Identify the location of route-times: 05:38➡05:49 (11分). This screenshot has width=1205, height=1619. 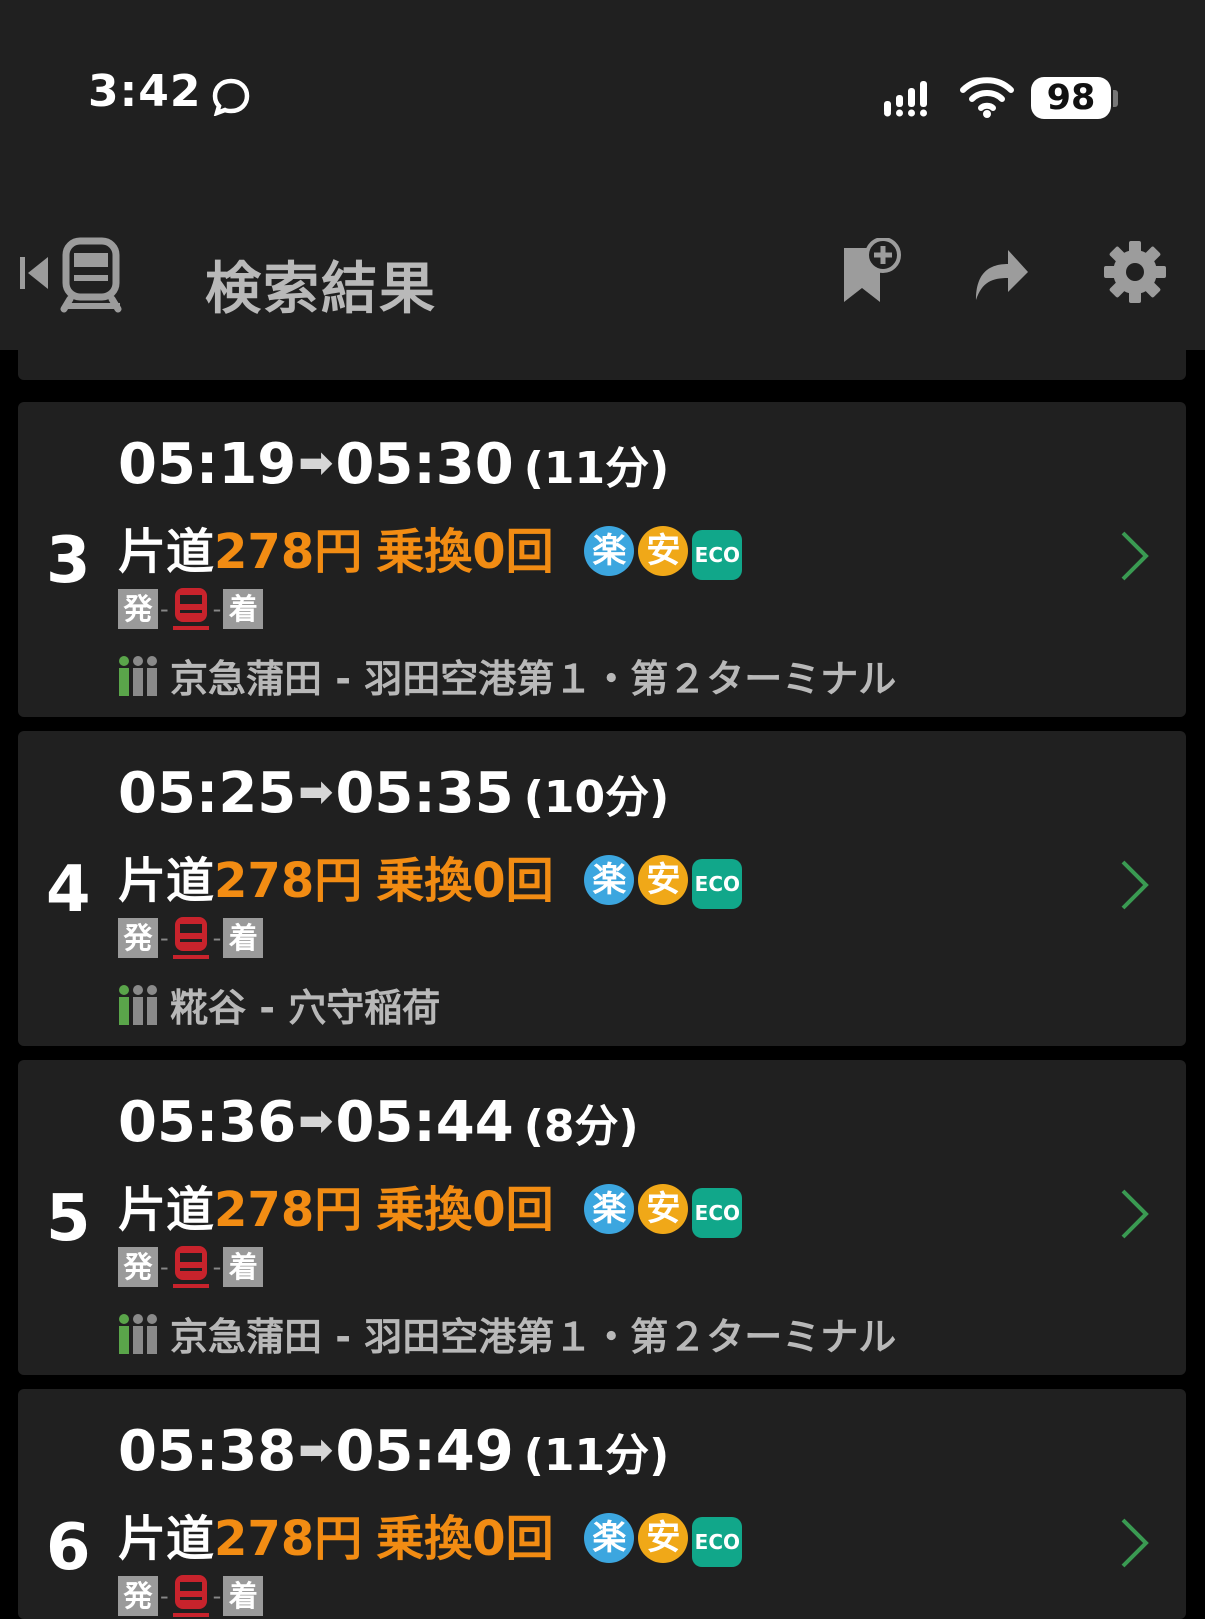
(393, 1451).